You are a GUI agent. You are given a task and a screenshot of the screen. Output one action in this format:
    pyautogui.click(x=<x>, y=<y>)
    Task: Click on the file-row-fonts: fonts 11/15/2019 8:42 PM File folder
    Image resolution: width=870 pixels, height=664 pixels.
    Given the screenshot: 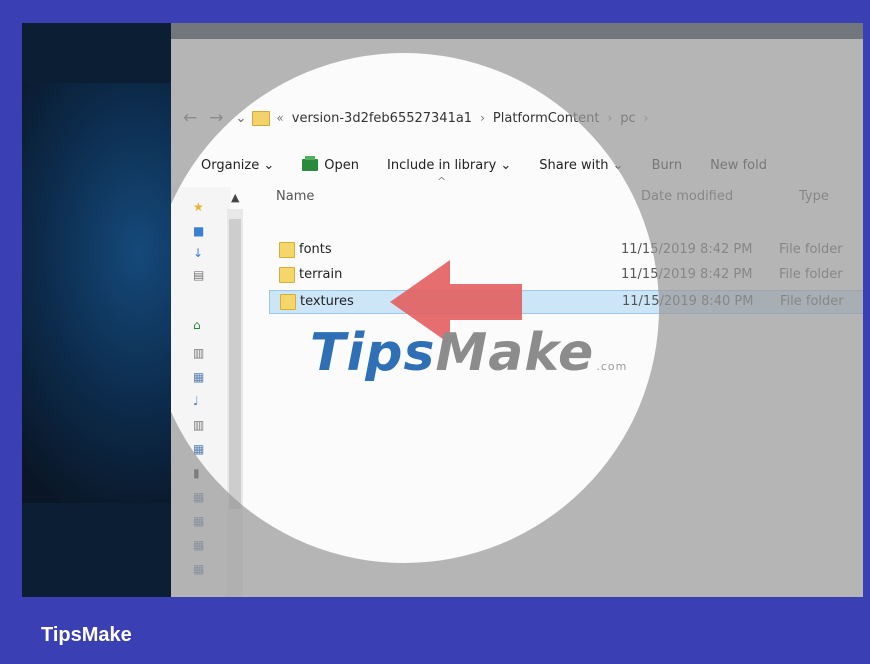 What is the action you would take?
    pyautogui.click(x=566, y=250)
    